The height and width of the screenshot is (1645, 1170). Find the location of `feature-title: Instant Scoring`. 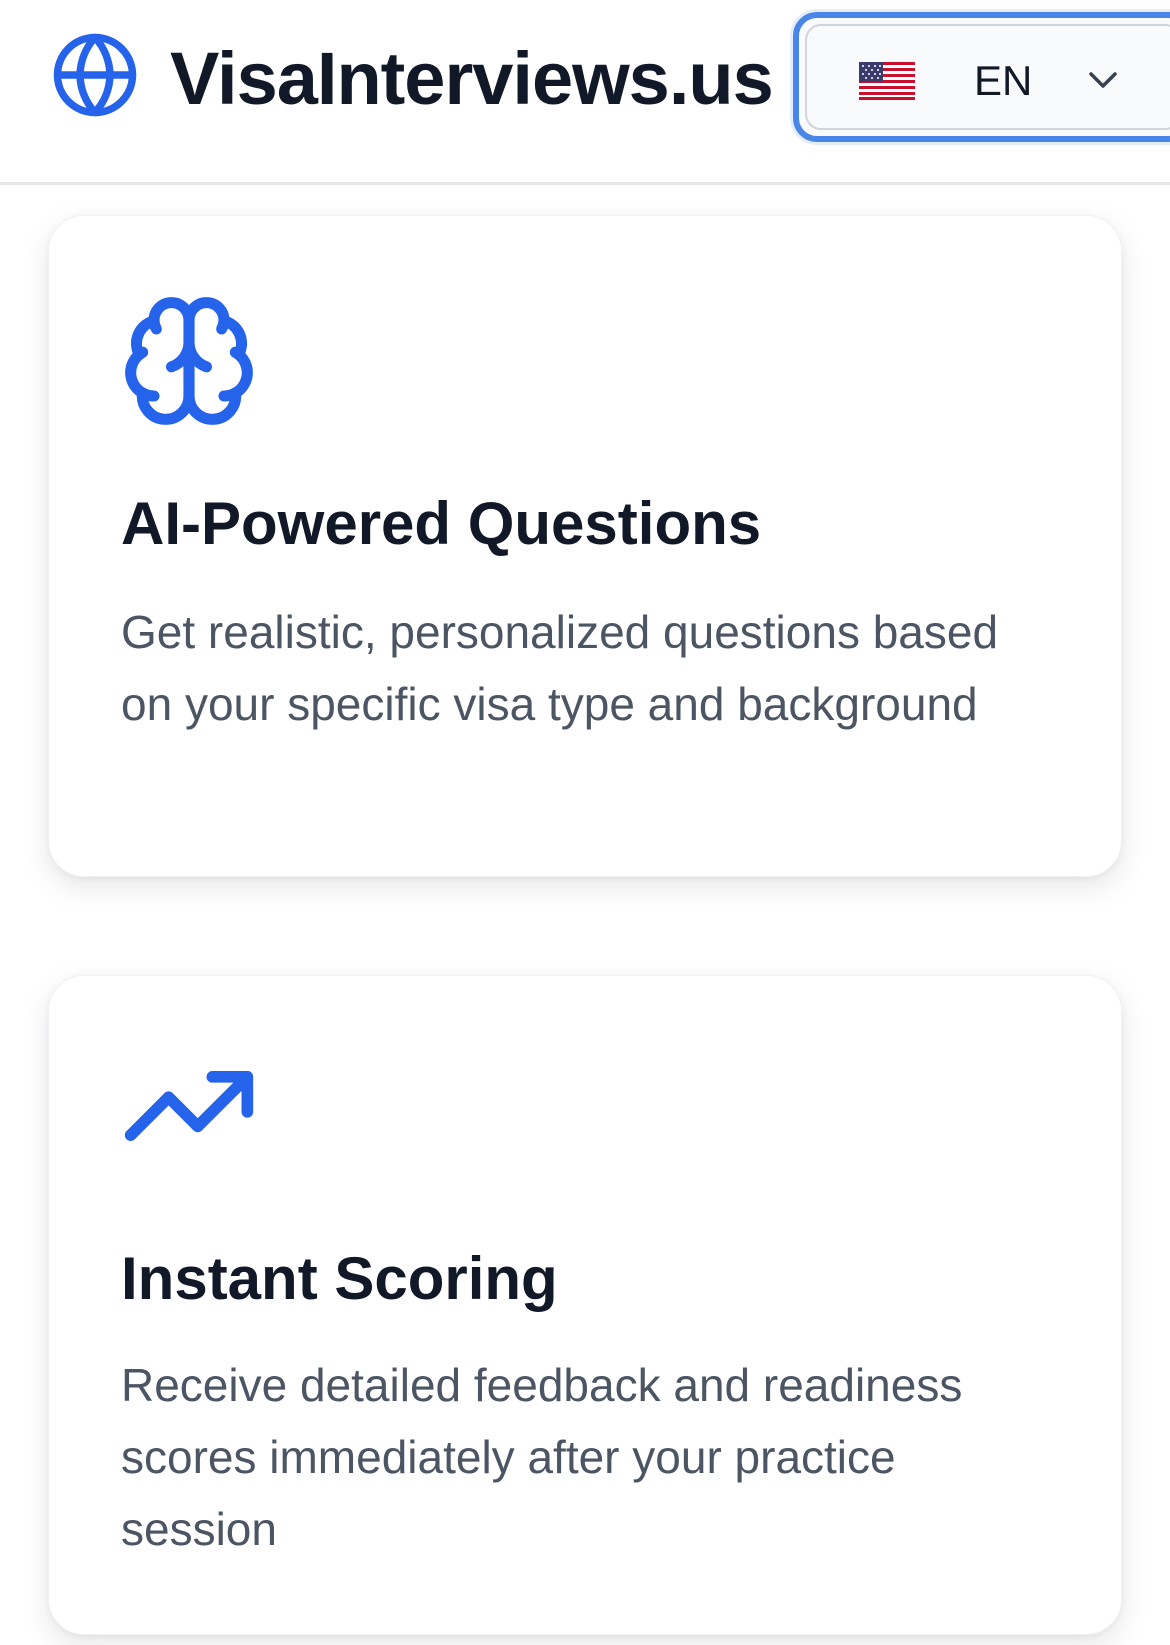

feature-title: Instant Scoring is located at coordinates (339, 1278).